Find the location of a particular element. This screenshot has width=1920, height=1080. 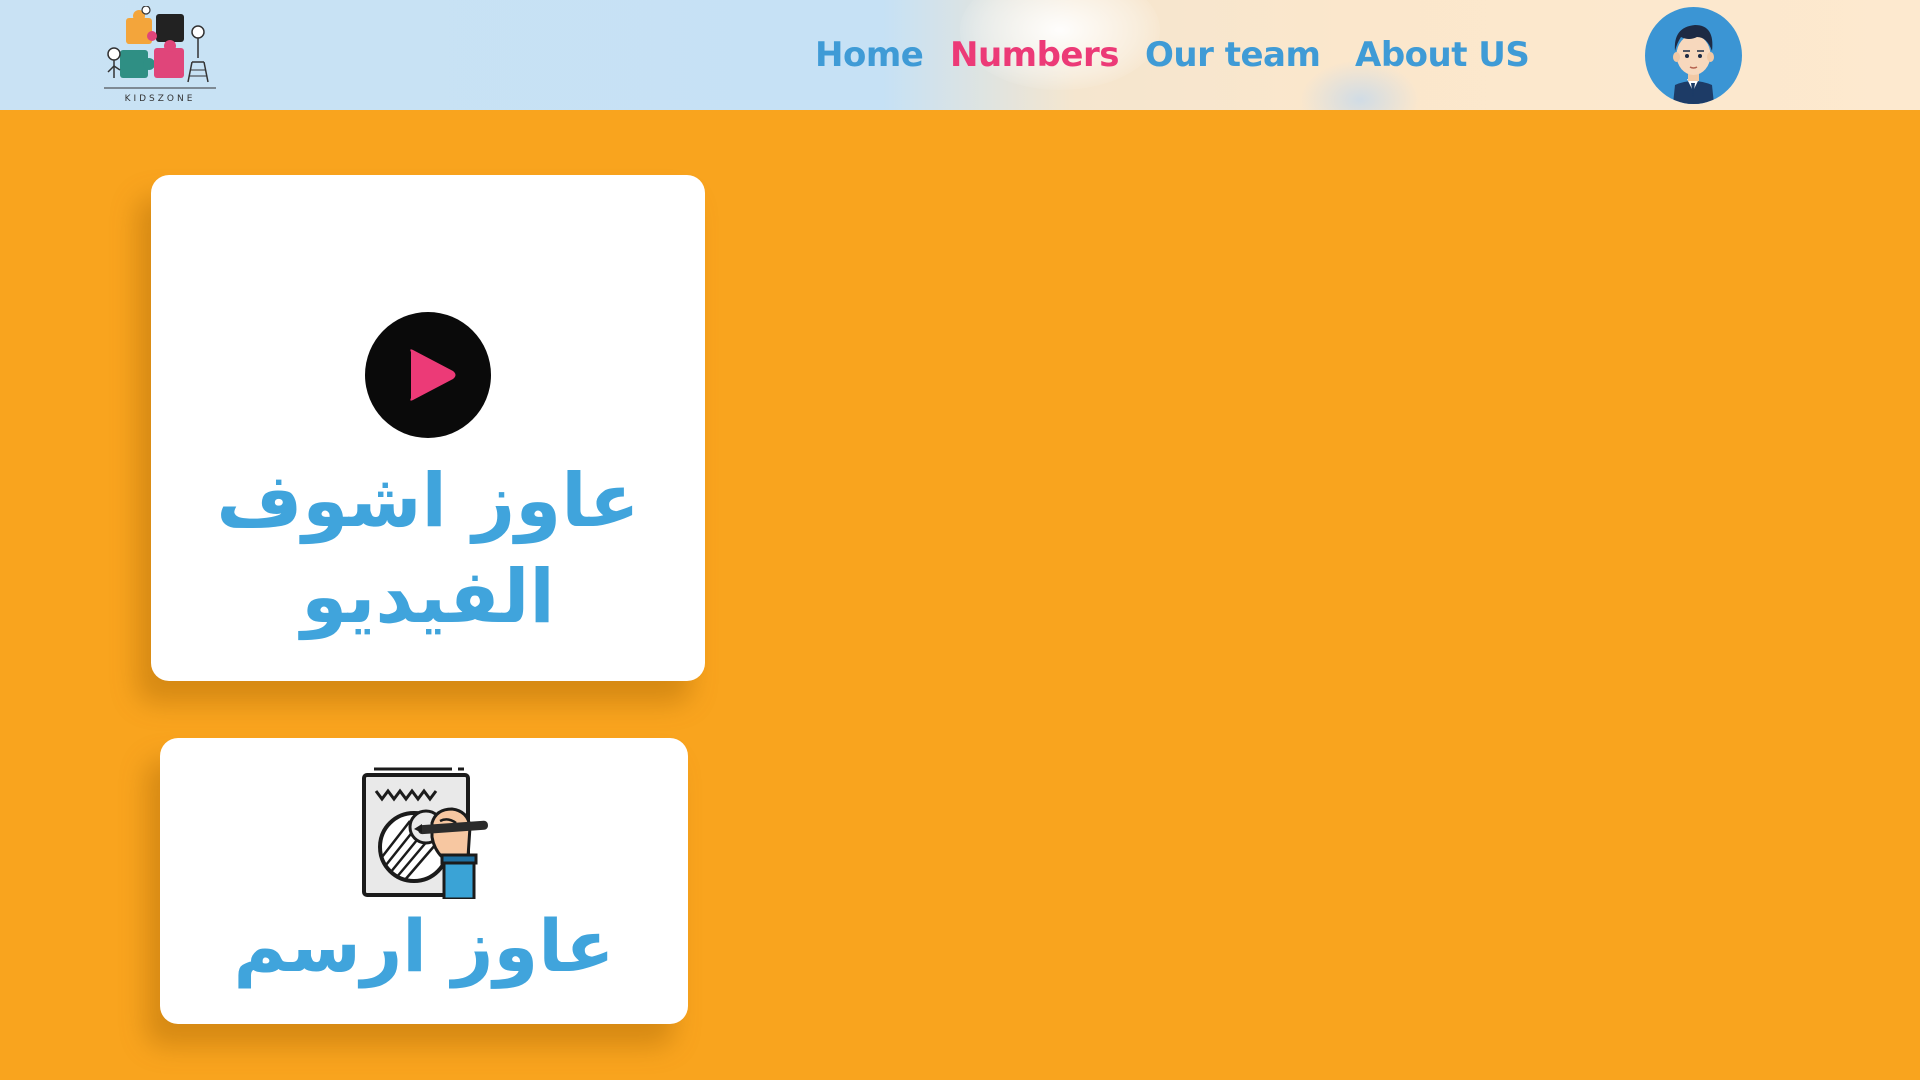

watch-video-title: عاوز اشوف الفيديو is located at coordinates (428, 549).